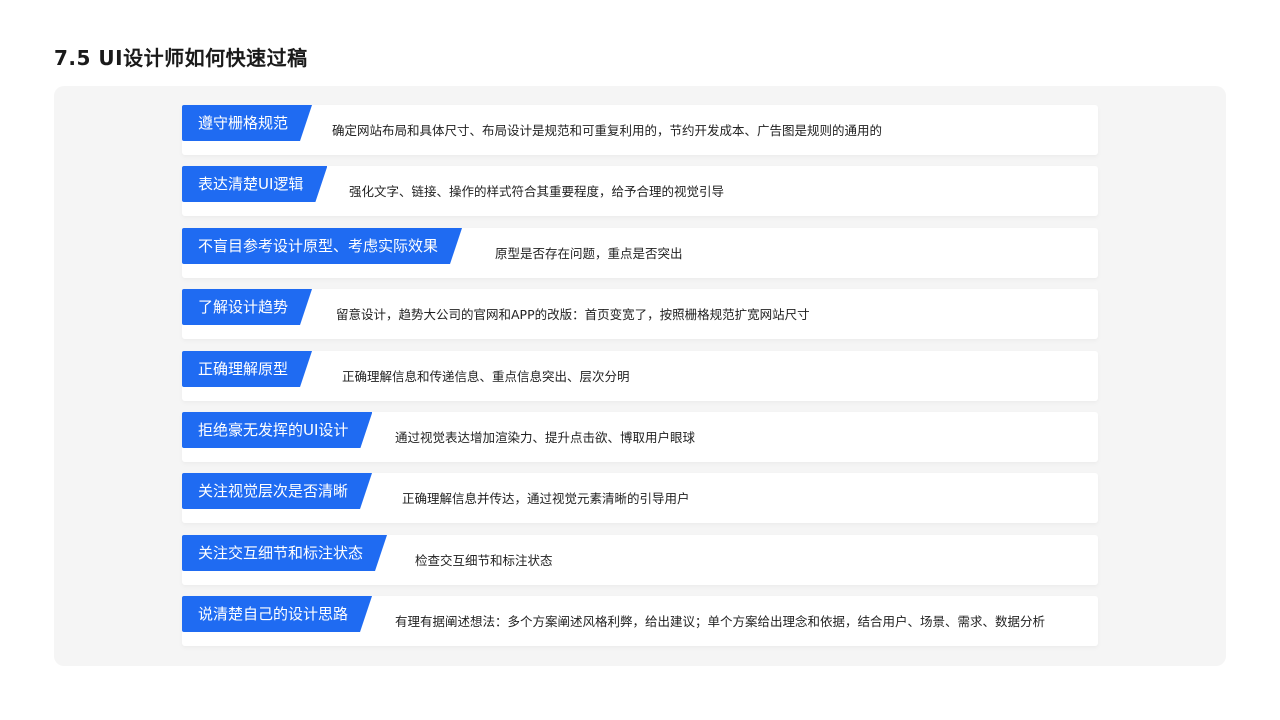 This screenshot has width=1280, height=720. I want to click on item-tag: 不盲目参考设计原型、考虑实际效果, so click(322, 246).